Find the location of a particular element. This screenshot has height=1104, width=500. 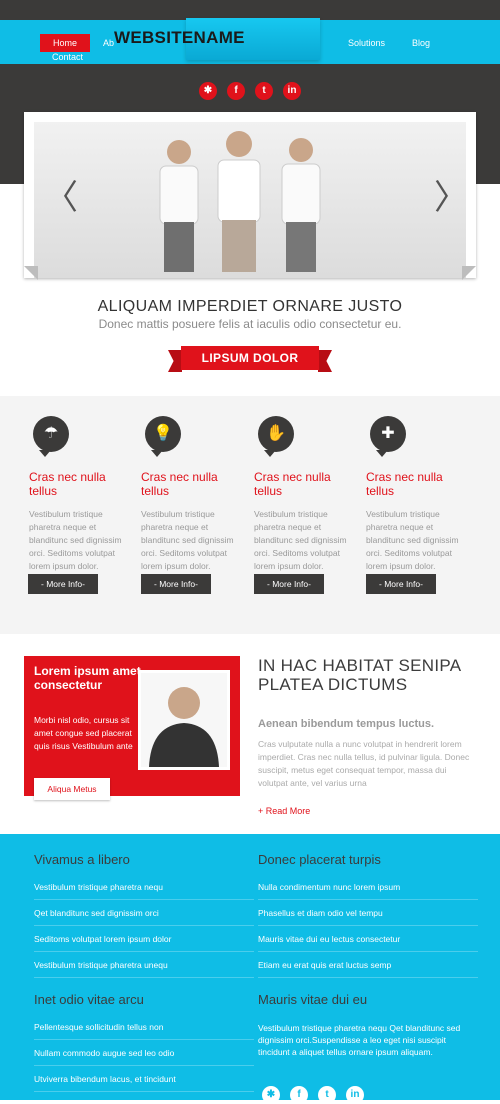

nav-contact: Contact is located at coordinates (67, 57).